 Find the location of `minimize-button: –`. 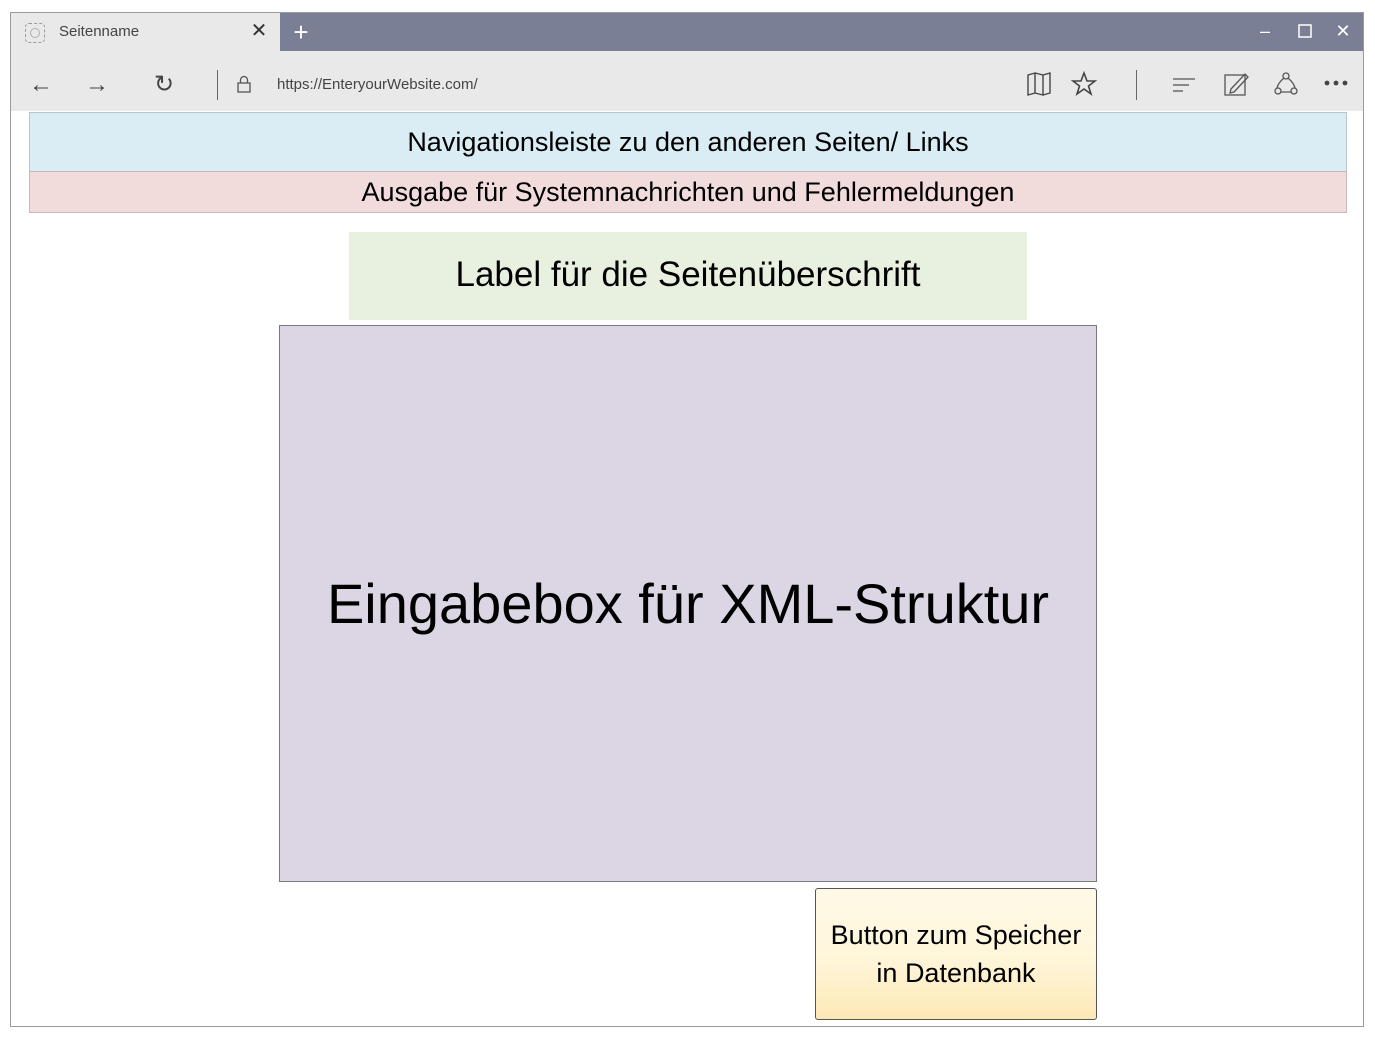

minimize-button: – is located at coordinates (1265, 31).